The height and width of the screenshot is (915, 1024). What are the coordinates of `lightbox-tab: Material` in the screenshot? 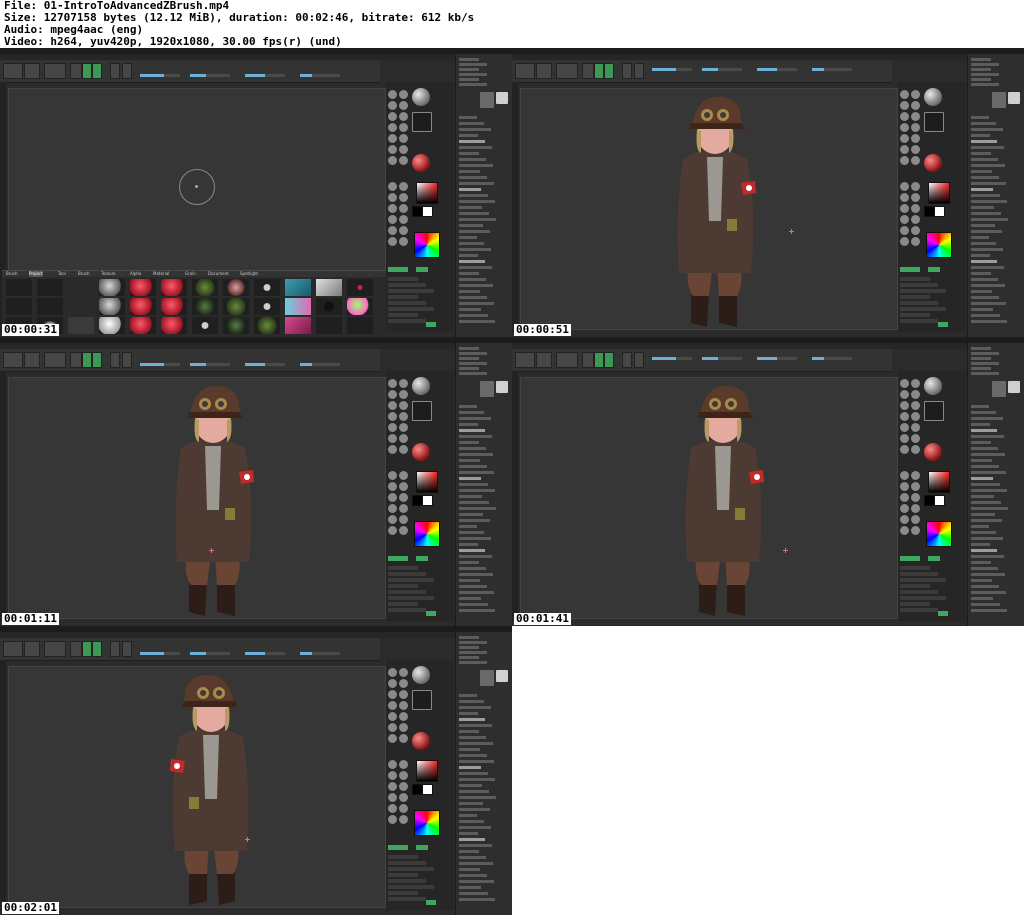 It's located at (161, 274).